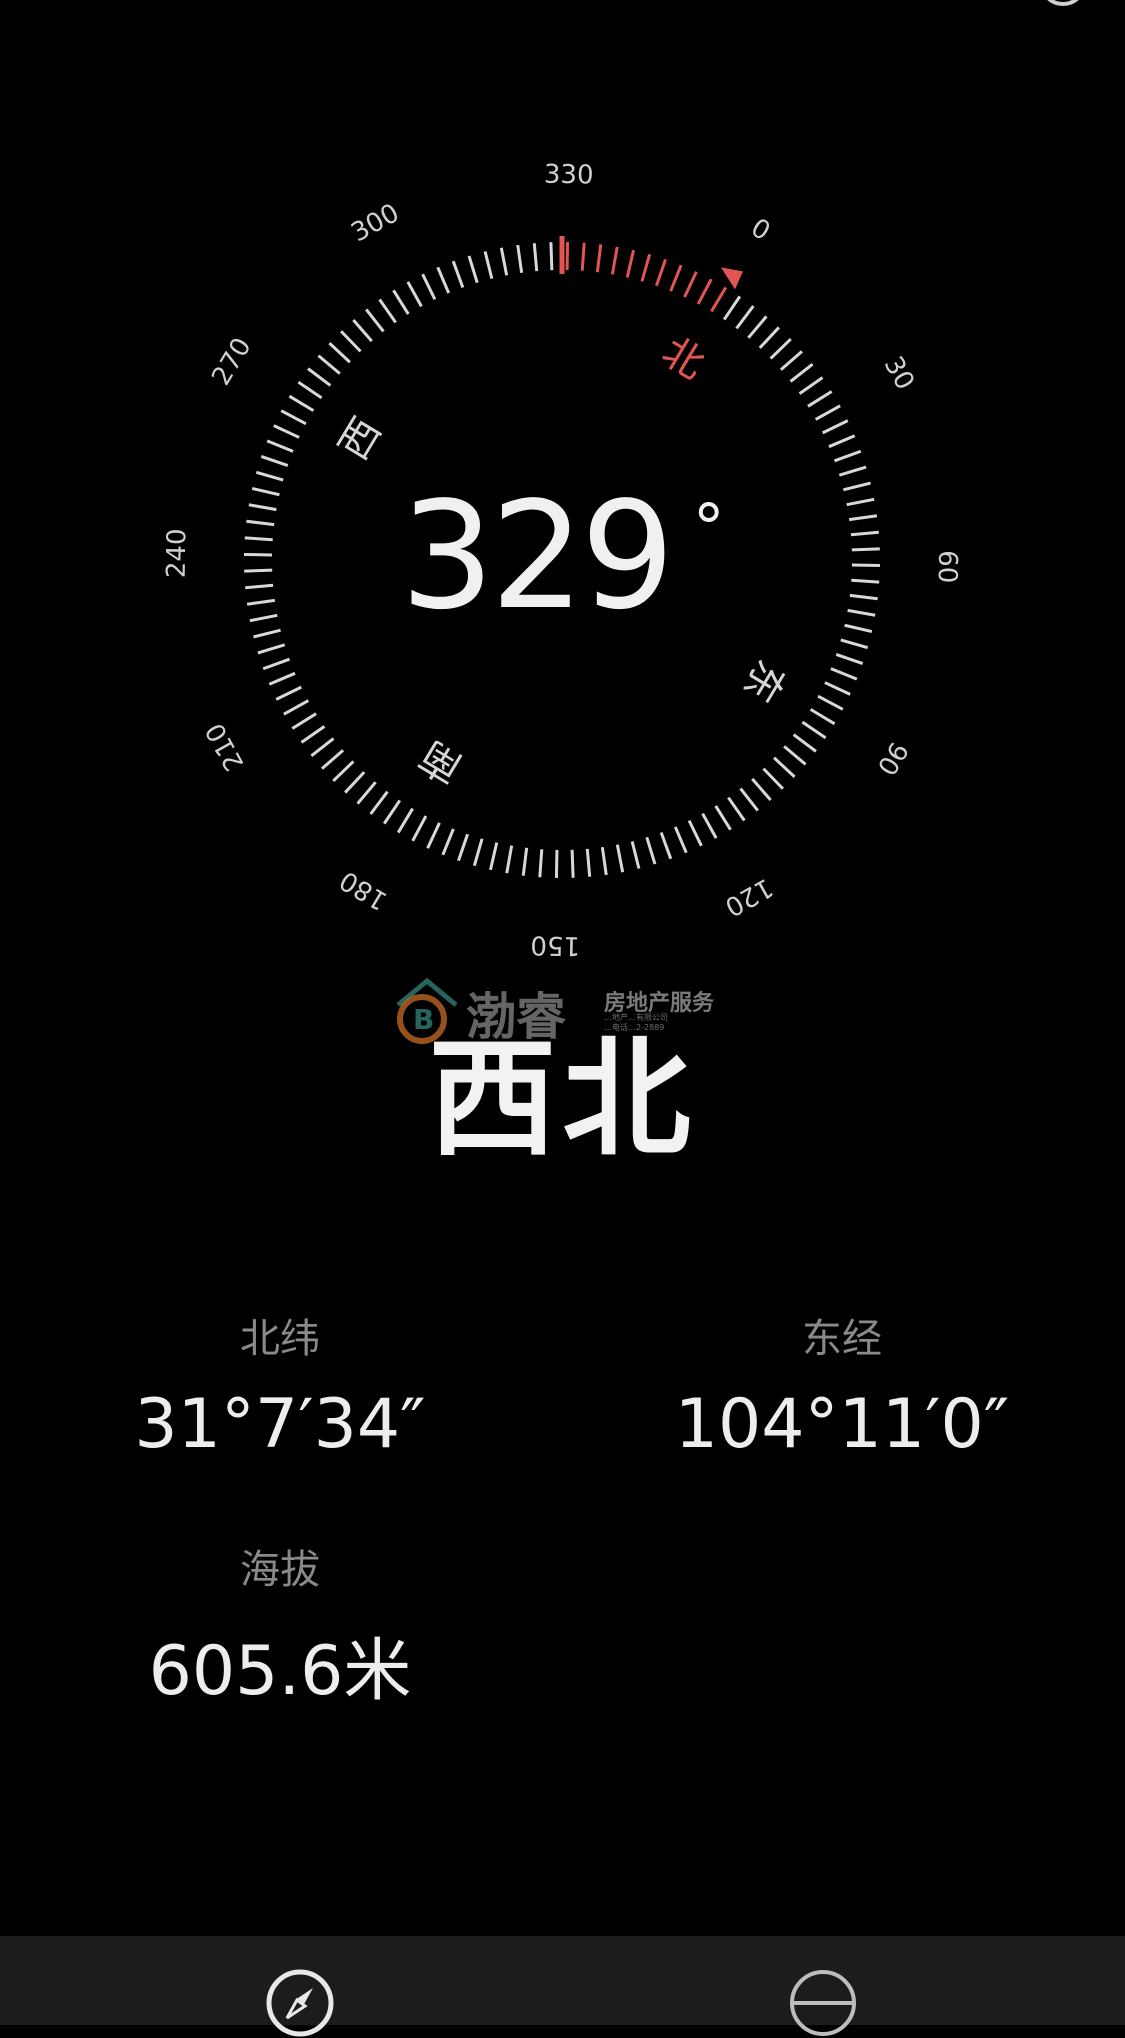 The width and height of the screenshot is (1125, 2038). Describe the element at coordinates (555, 945) in the screenshot. I see `dial-number: 150` at that location.